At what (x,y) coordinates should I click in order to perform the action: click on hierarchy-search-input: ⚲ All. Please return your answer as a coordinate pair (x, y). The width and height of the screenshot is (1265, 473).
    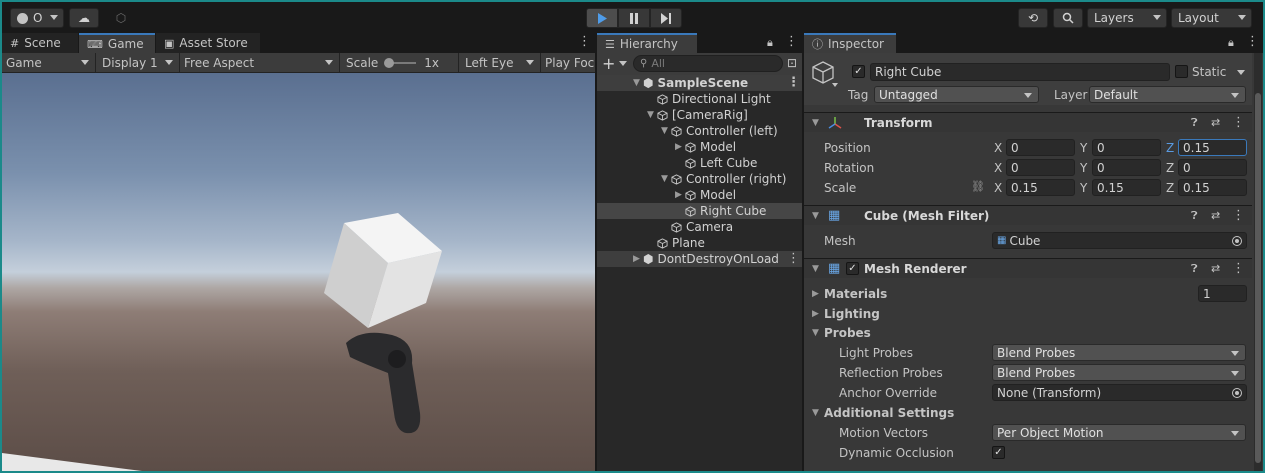
    Looking at the image, I should click on (708, 63).